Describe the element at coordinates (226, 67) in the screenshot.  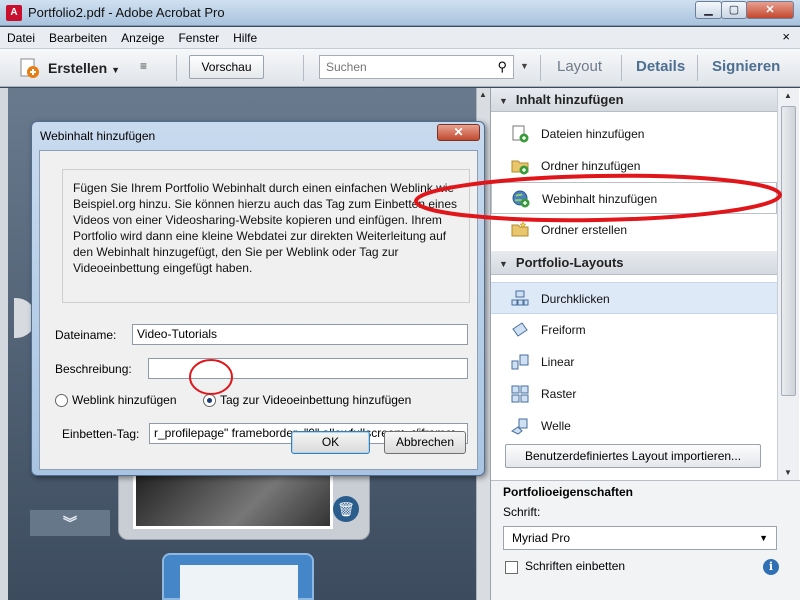
I see `preview-button: Vorschau` at that location.